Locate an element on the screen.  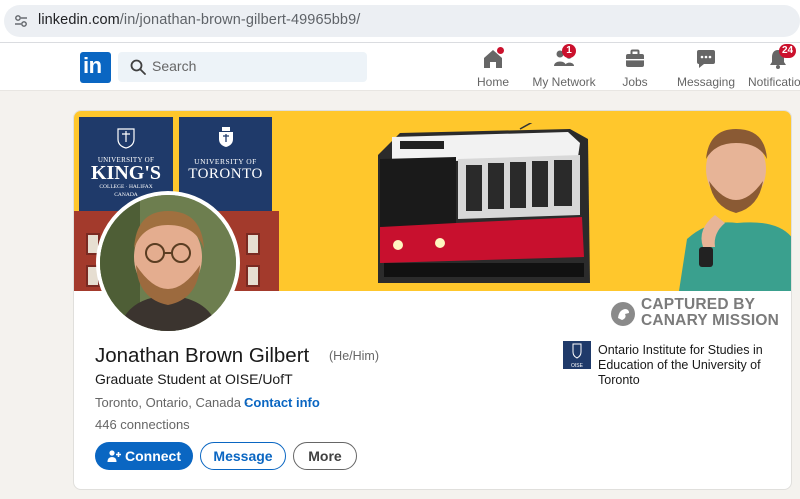
more-button: More is located at coordinates (325, 456).